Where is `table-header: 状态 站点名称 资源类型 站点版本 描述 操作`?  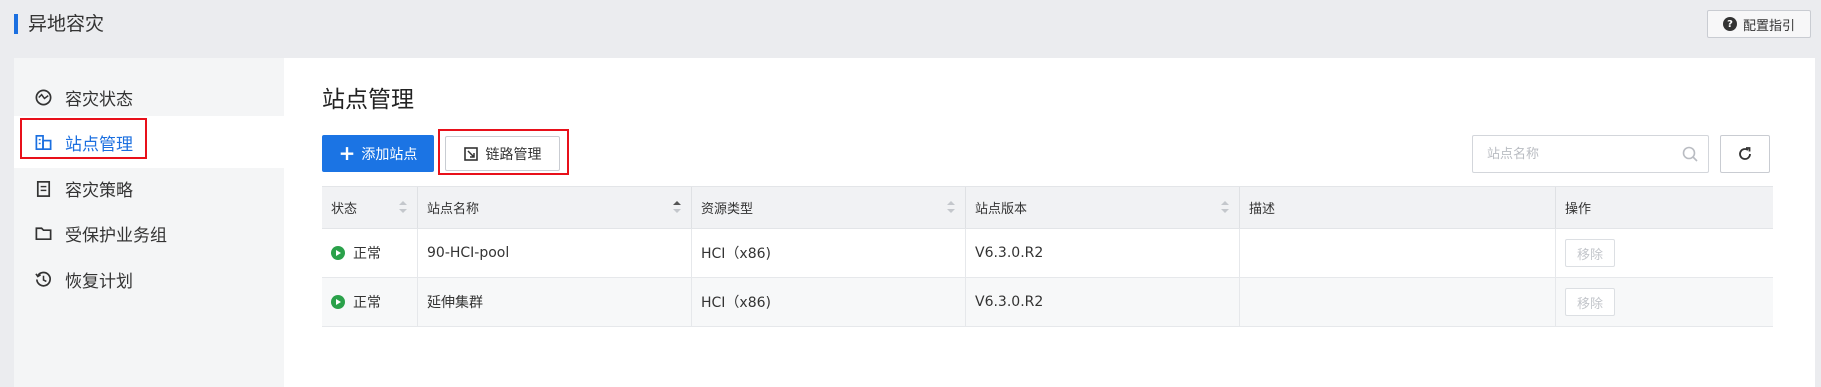
table-header: 状态 站点名称 资源类型 站点版本 描述 操作 is located at coordinates (1047, 207).